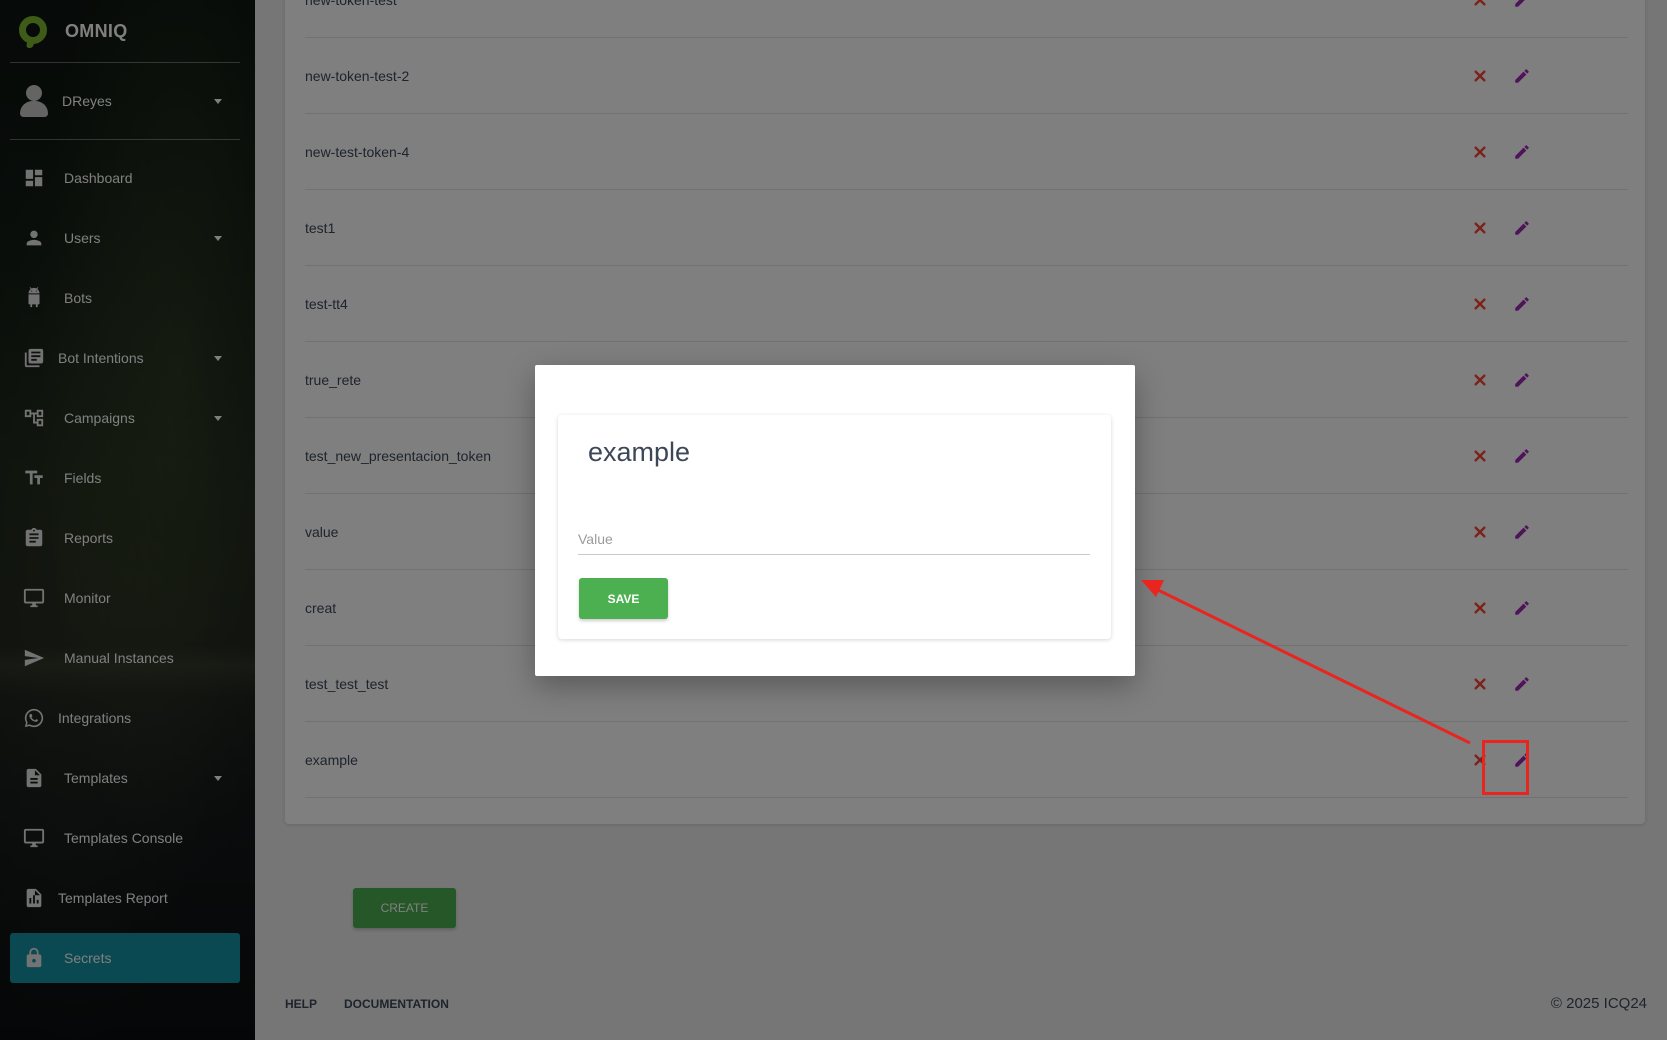 The width and height of the screenshot is (1667, 1040). I want to click on value-input, so click(834, 539).